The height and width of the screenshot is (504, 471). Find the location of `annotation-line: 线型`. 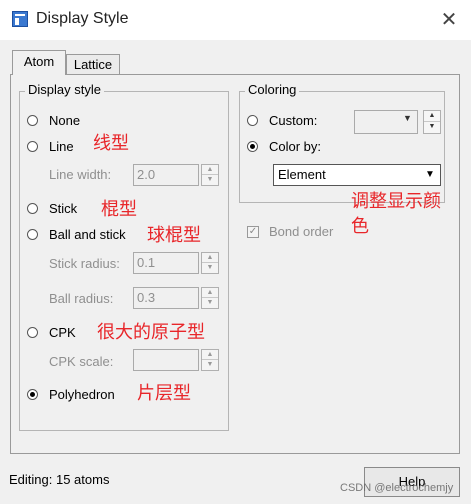

annotation-line: 线型 is located at coordinates (111, 143).